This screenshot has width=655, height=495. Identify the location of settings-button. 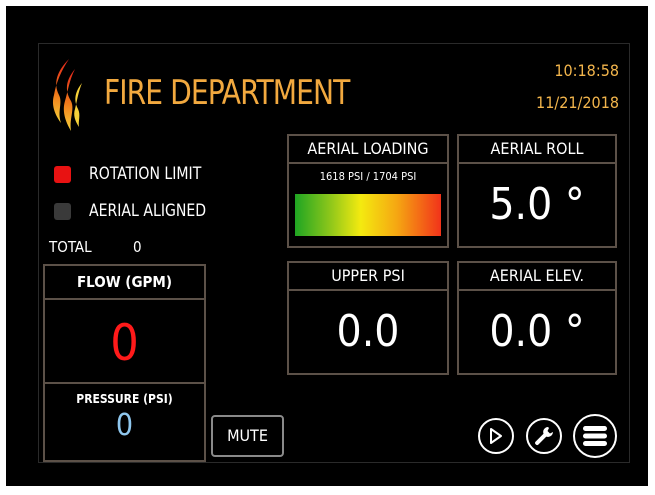
(544, 436).